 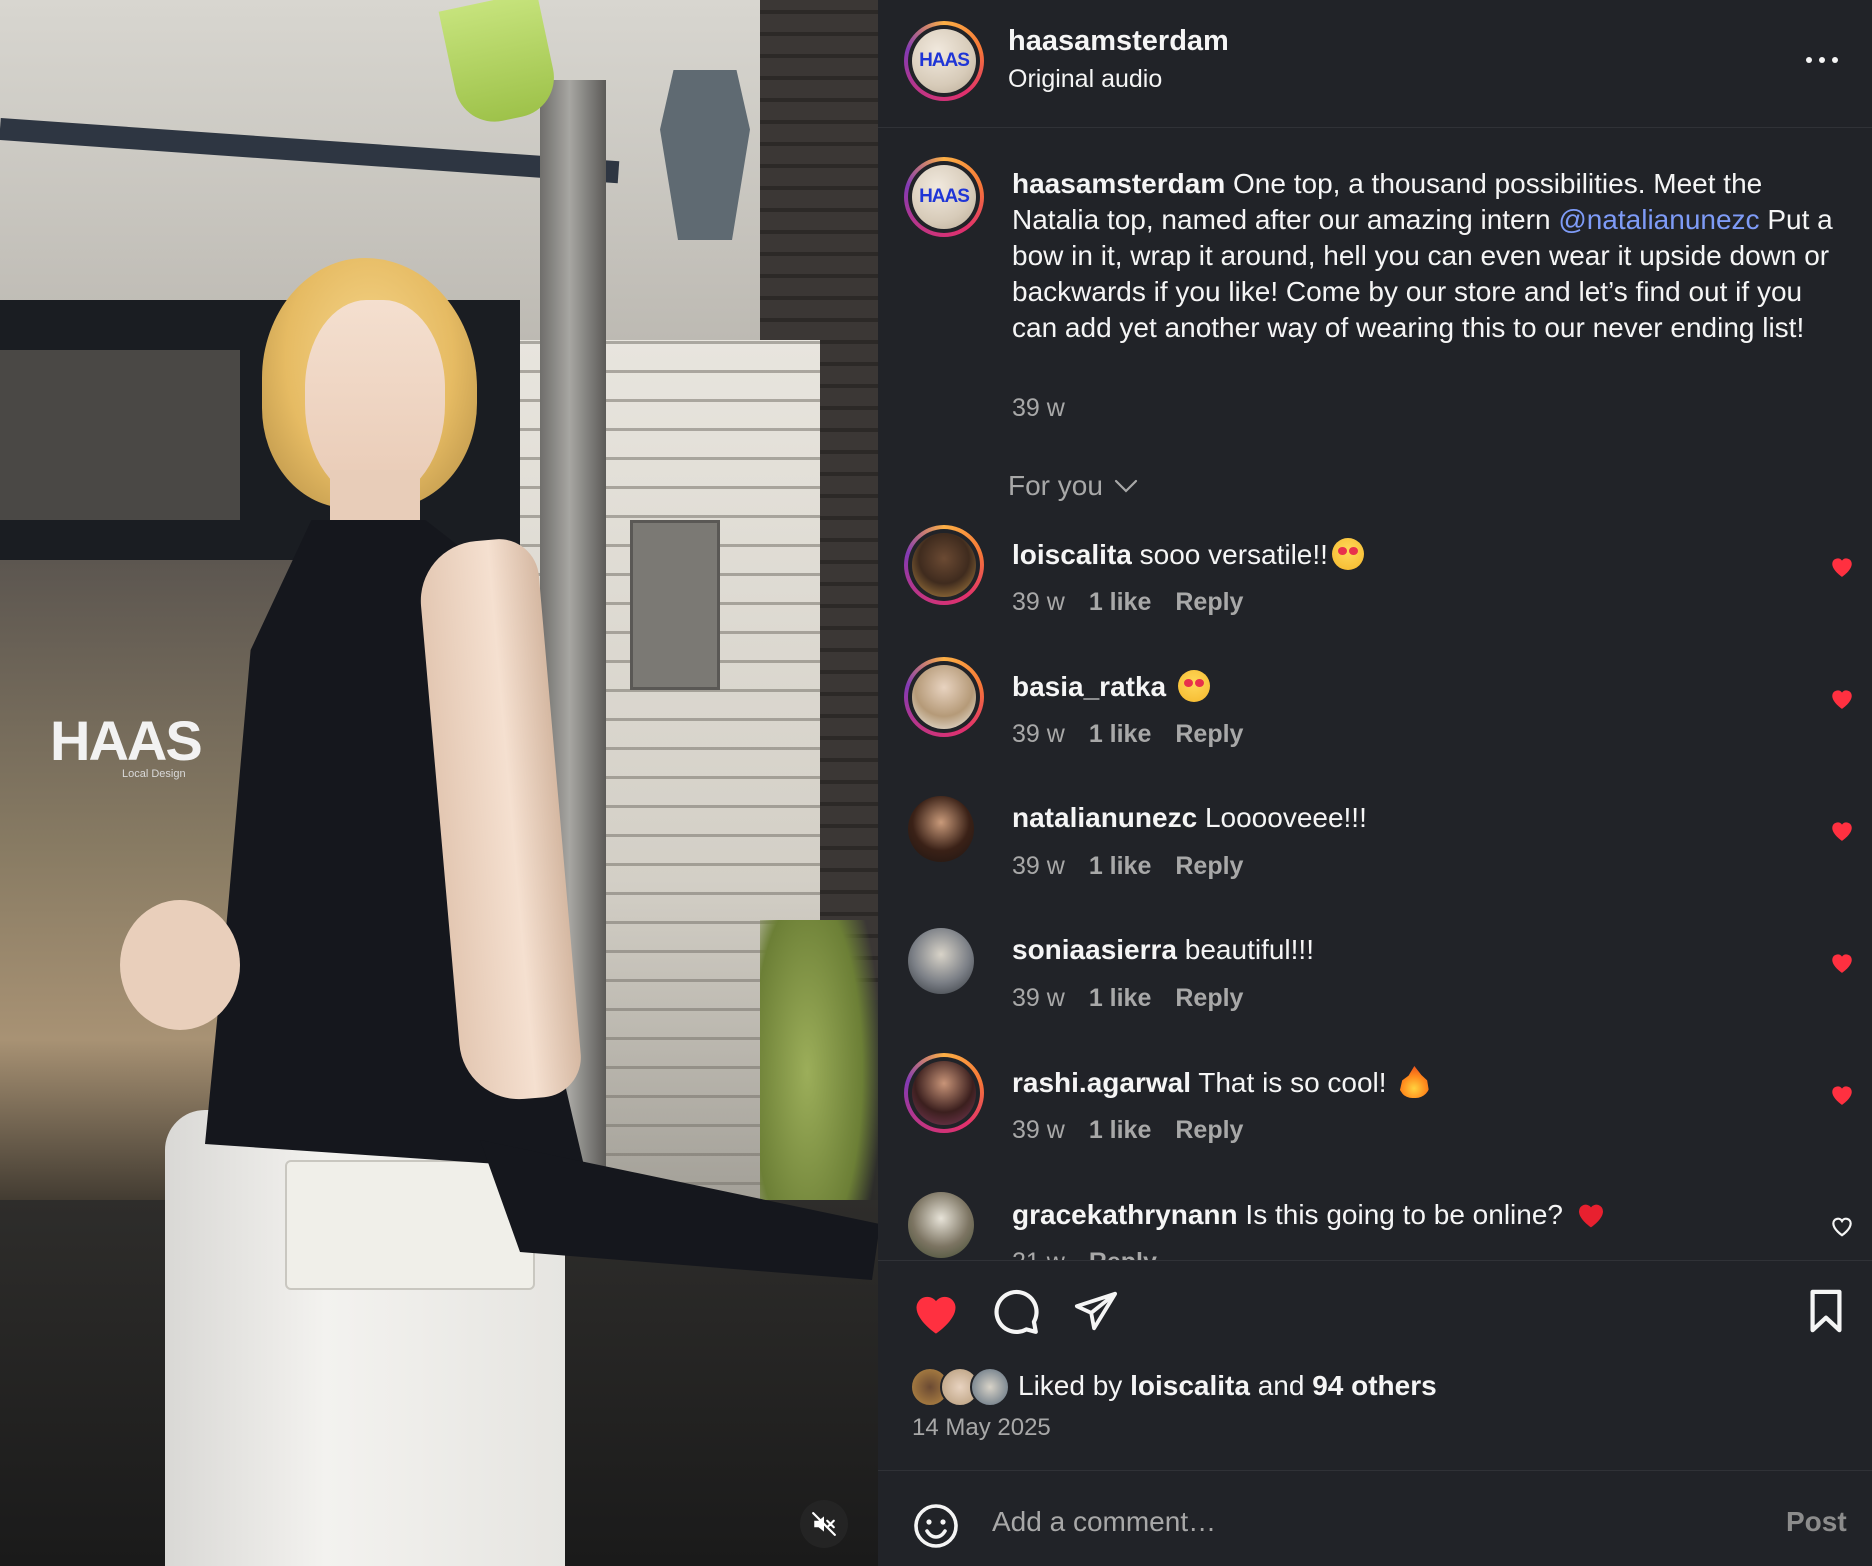 What do you see at coordinates (1826, 1311) in the screenshot?
I see `bookmark-icon` at bounding box center [1826, 1311].